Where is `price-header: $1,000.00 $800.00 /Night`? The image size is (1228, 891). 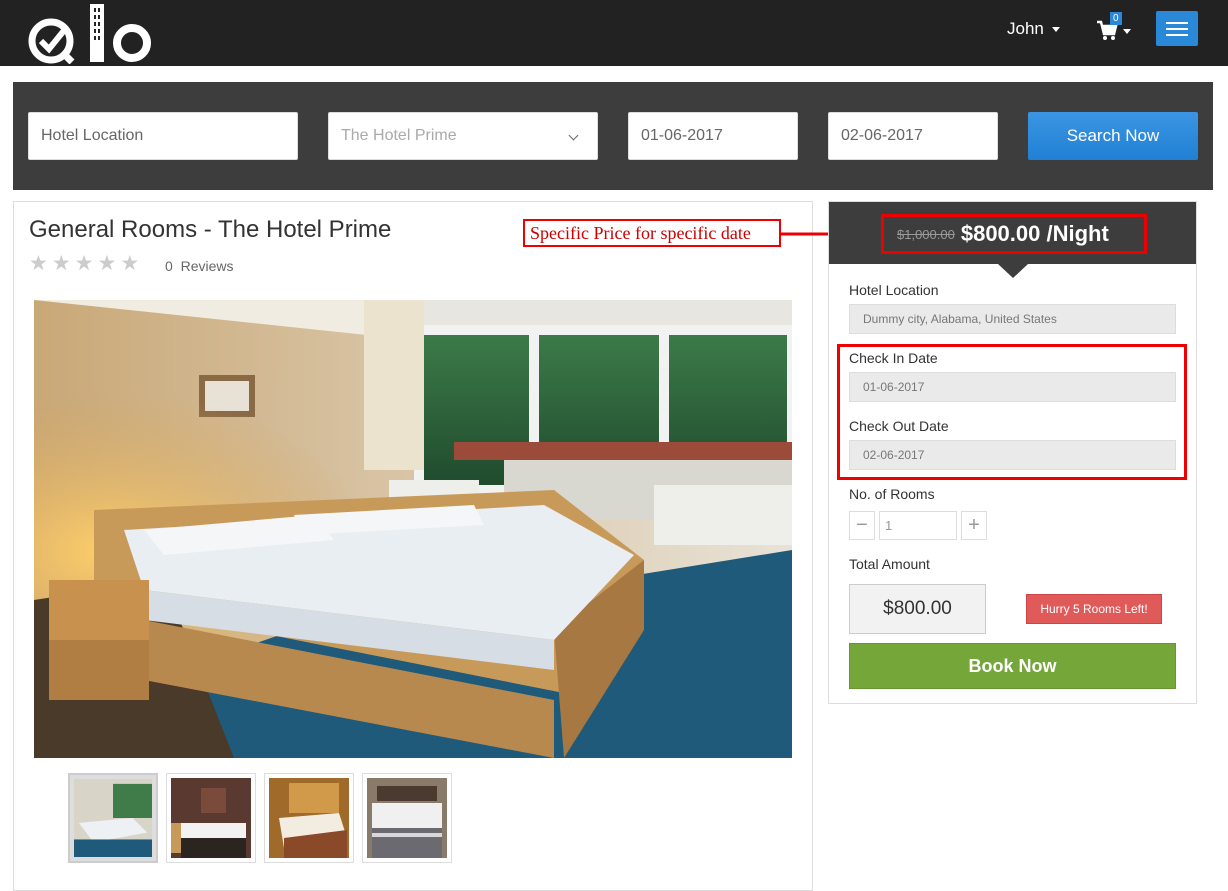
price-header: $1,000.00 $800.00 /Night is located at coordinates (1012, 233).